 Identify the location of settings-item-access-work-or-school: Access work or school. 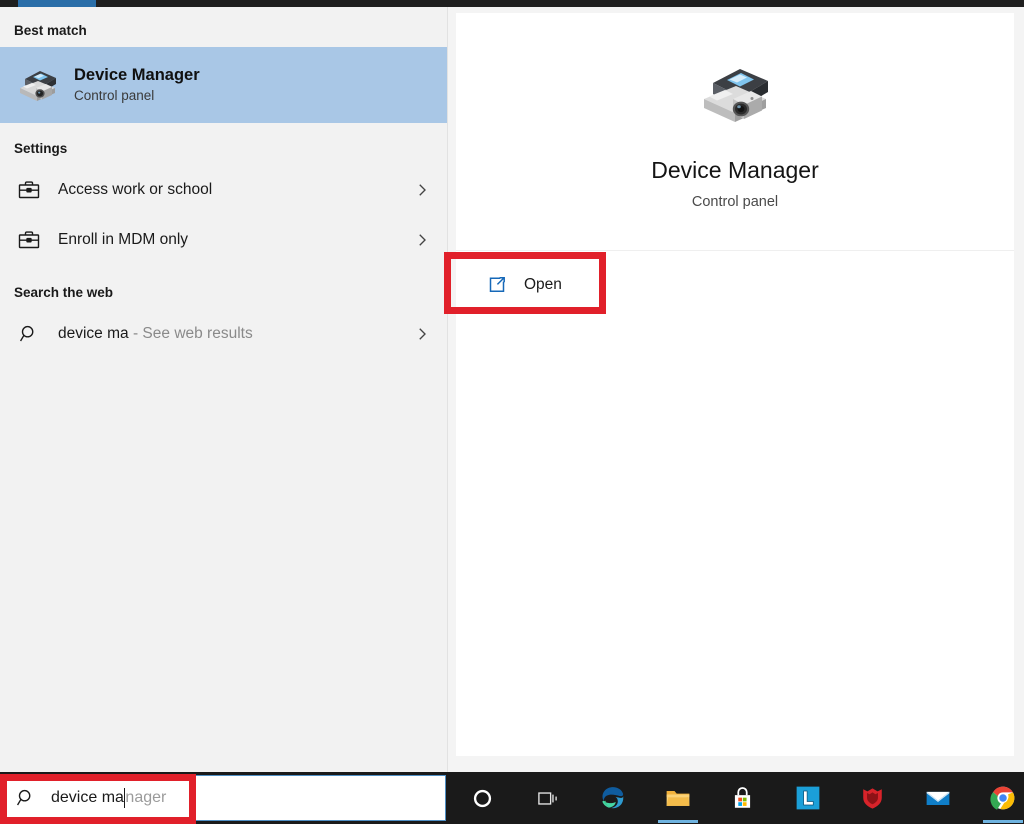
(223, 190).